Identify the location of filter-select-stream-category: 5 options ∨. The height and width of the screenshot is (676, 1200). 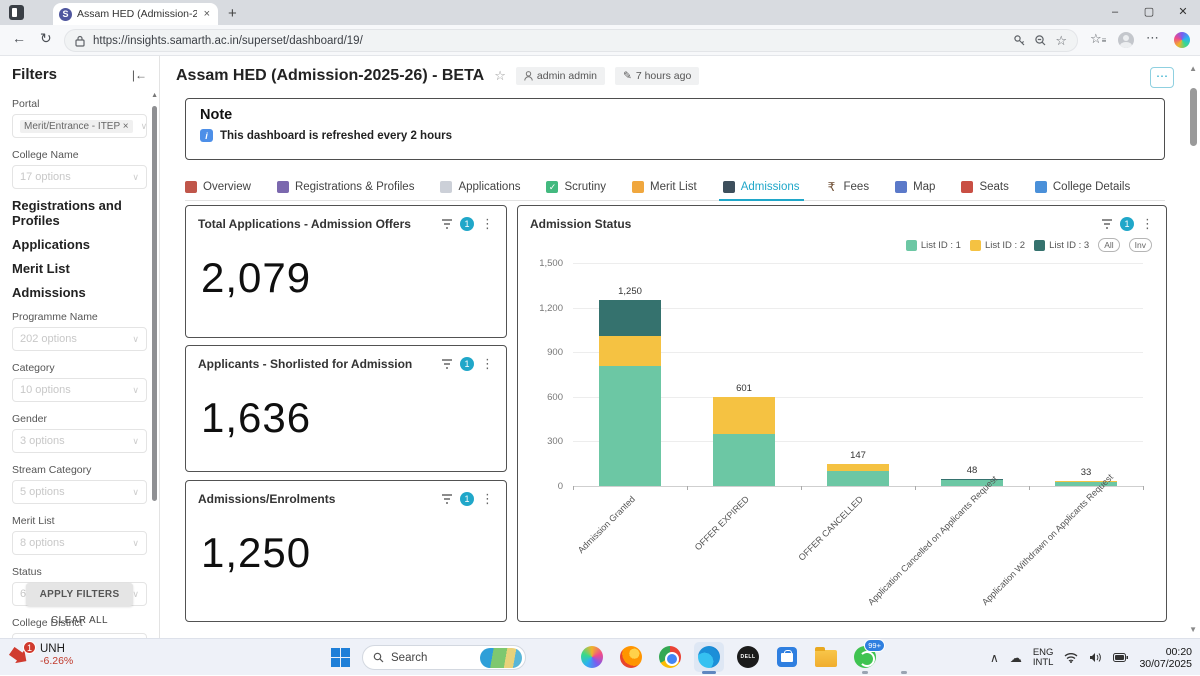
(79, 492).